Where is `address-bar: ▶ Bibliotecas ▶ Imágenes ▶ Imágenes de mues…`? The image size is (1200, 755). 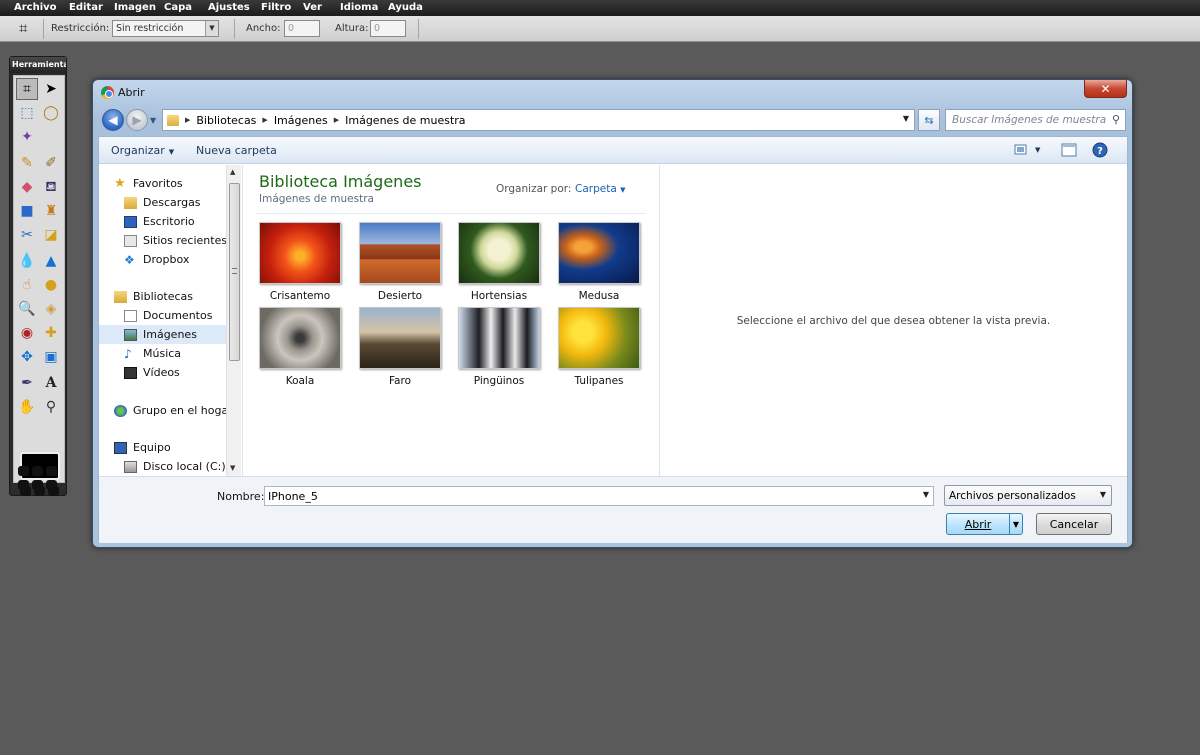
address-bar: ▶ Bibliotecas ▶ Imágenes ▶ Imágenes de mues… is located at coordinates (538, 120).